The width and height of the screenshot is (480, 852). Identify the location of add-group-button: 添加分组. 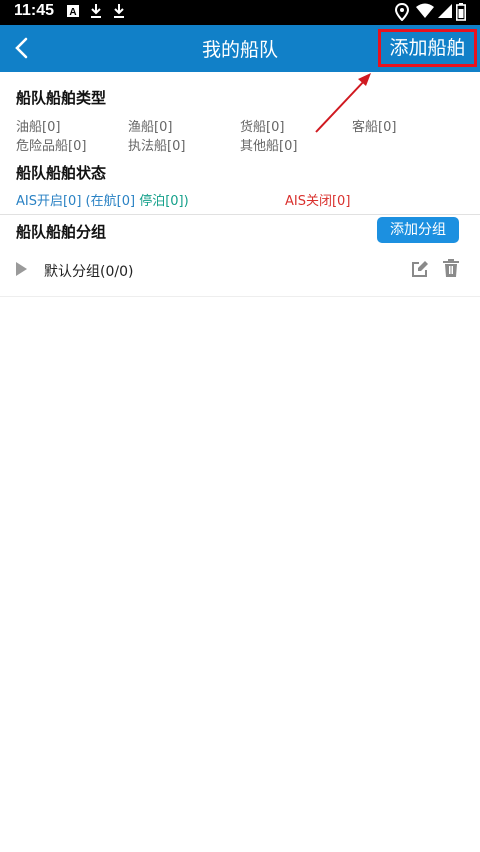
(418, 230).